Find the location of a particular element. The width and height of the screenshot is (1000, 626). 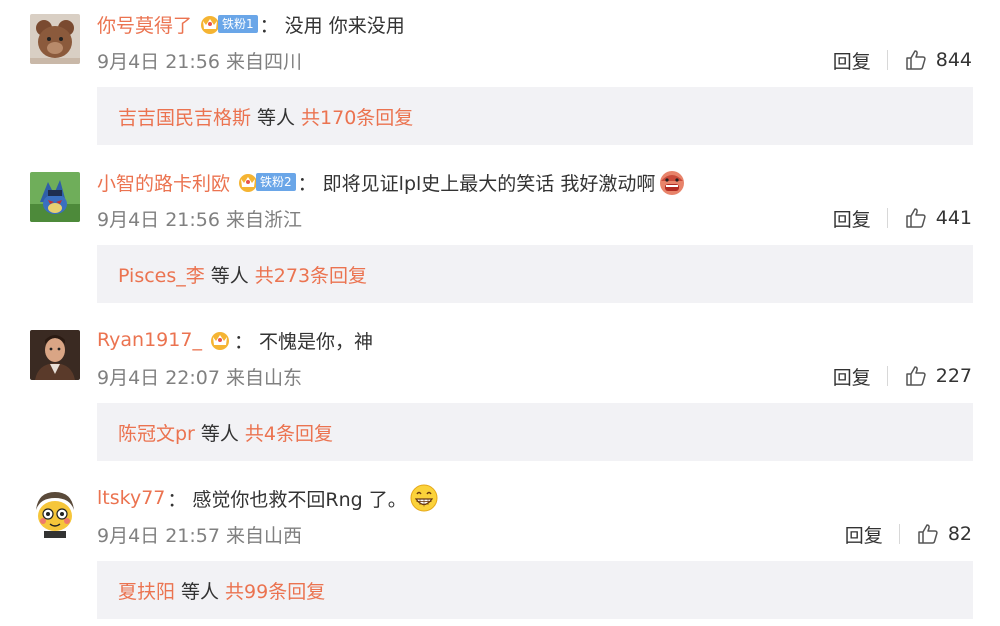

comment-actions: 回复 82 is located at coordinates (908, 534).